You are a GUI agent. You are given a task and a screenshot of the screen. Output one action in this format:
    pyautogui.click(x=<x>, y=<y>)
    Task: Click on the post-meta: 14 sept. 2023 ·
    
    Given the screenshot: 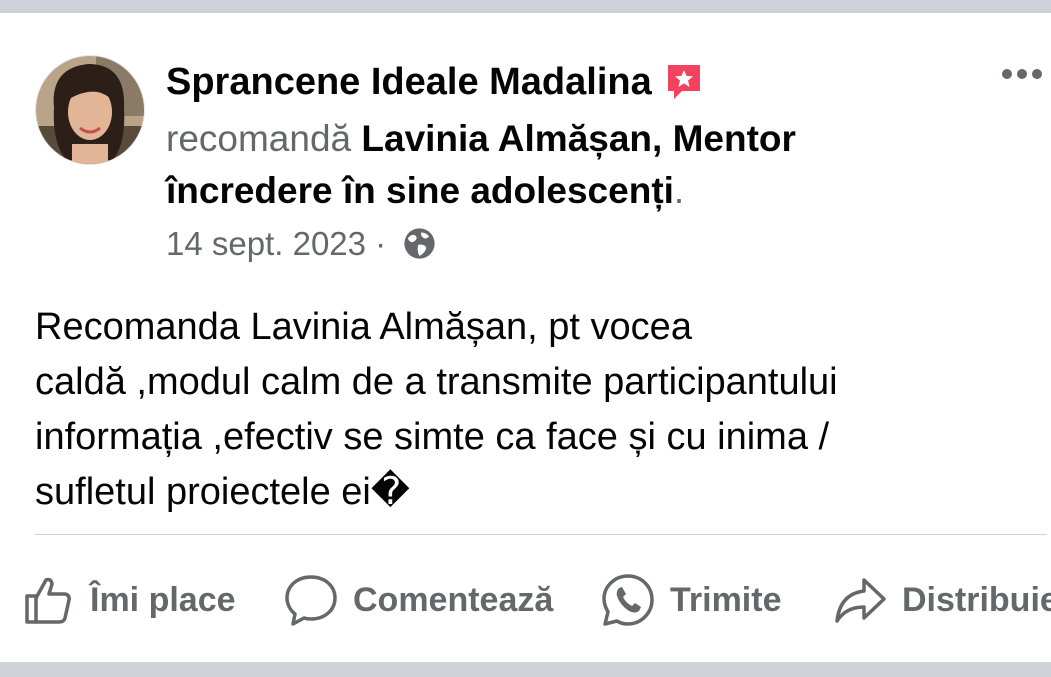 What is the action you would take?
    pyautogui.click(x=301, y=244)
    